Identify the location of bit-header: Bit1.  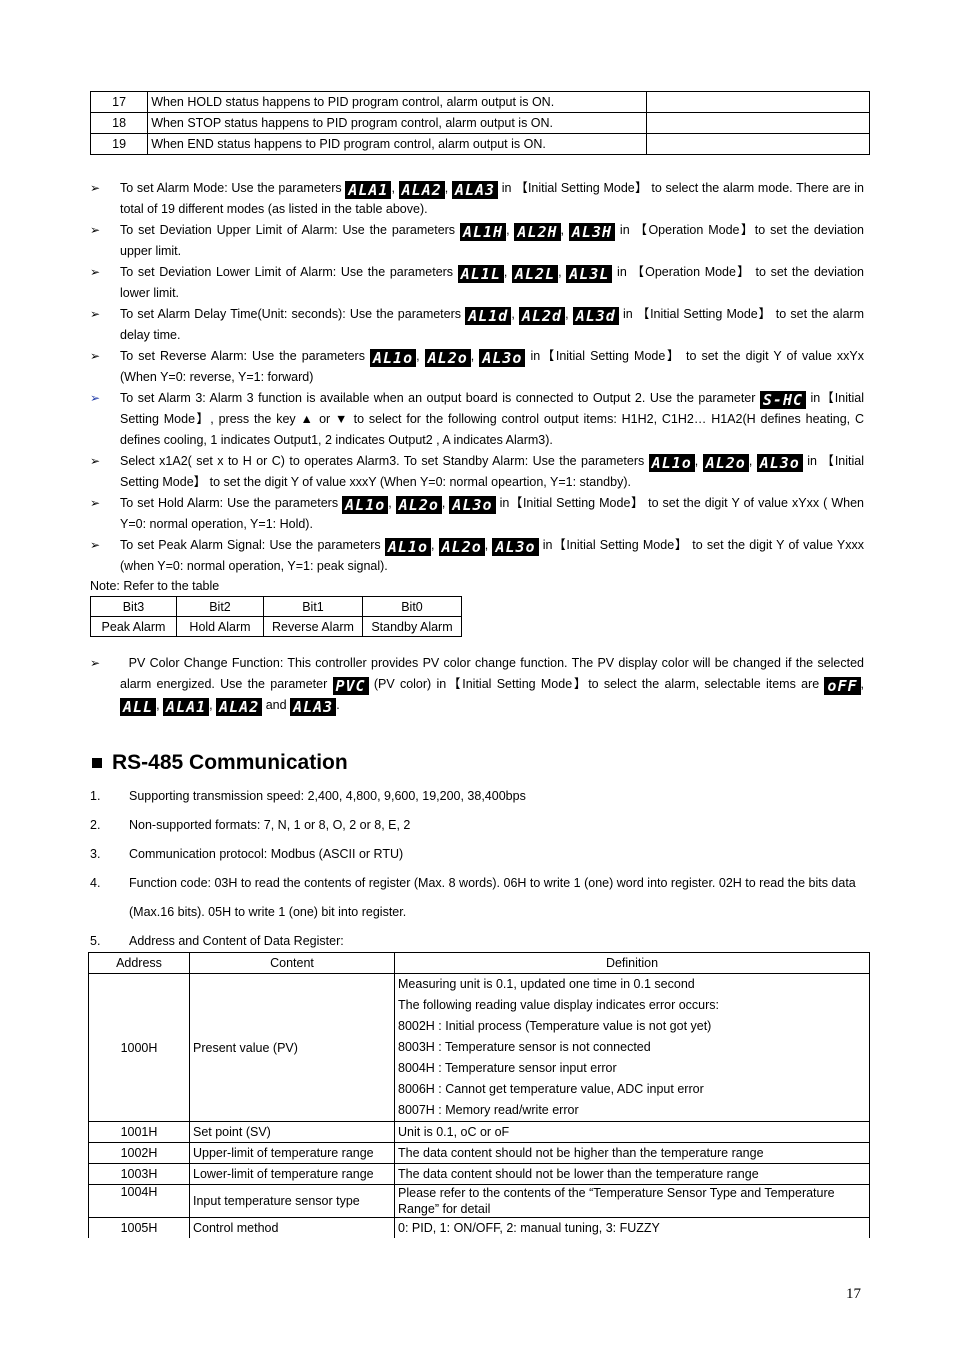
(313, 606).